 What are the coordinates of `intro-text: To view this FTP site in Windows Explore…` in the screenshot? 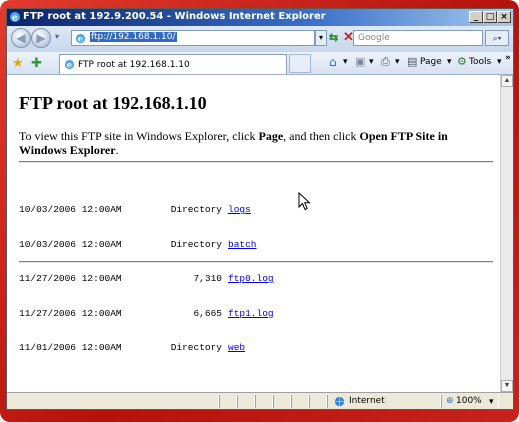 It's located at (253, 143).